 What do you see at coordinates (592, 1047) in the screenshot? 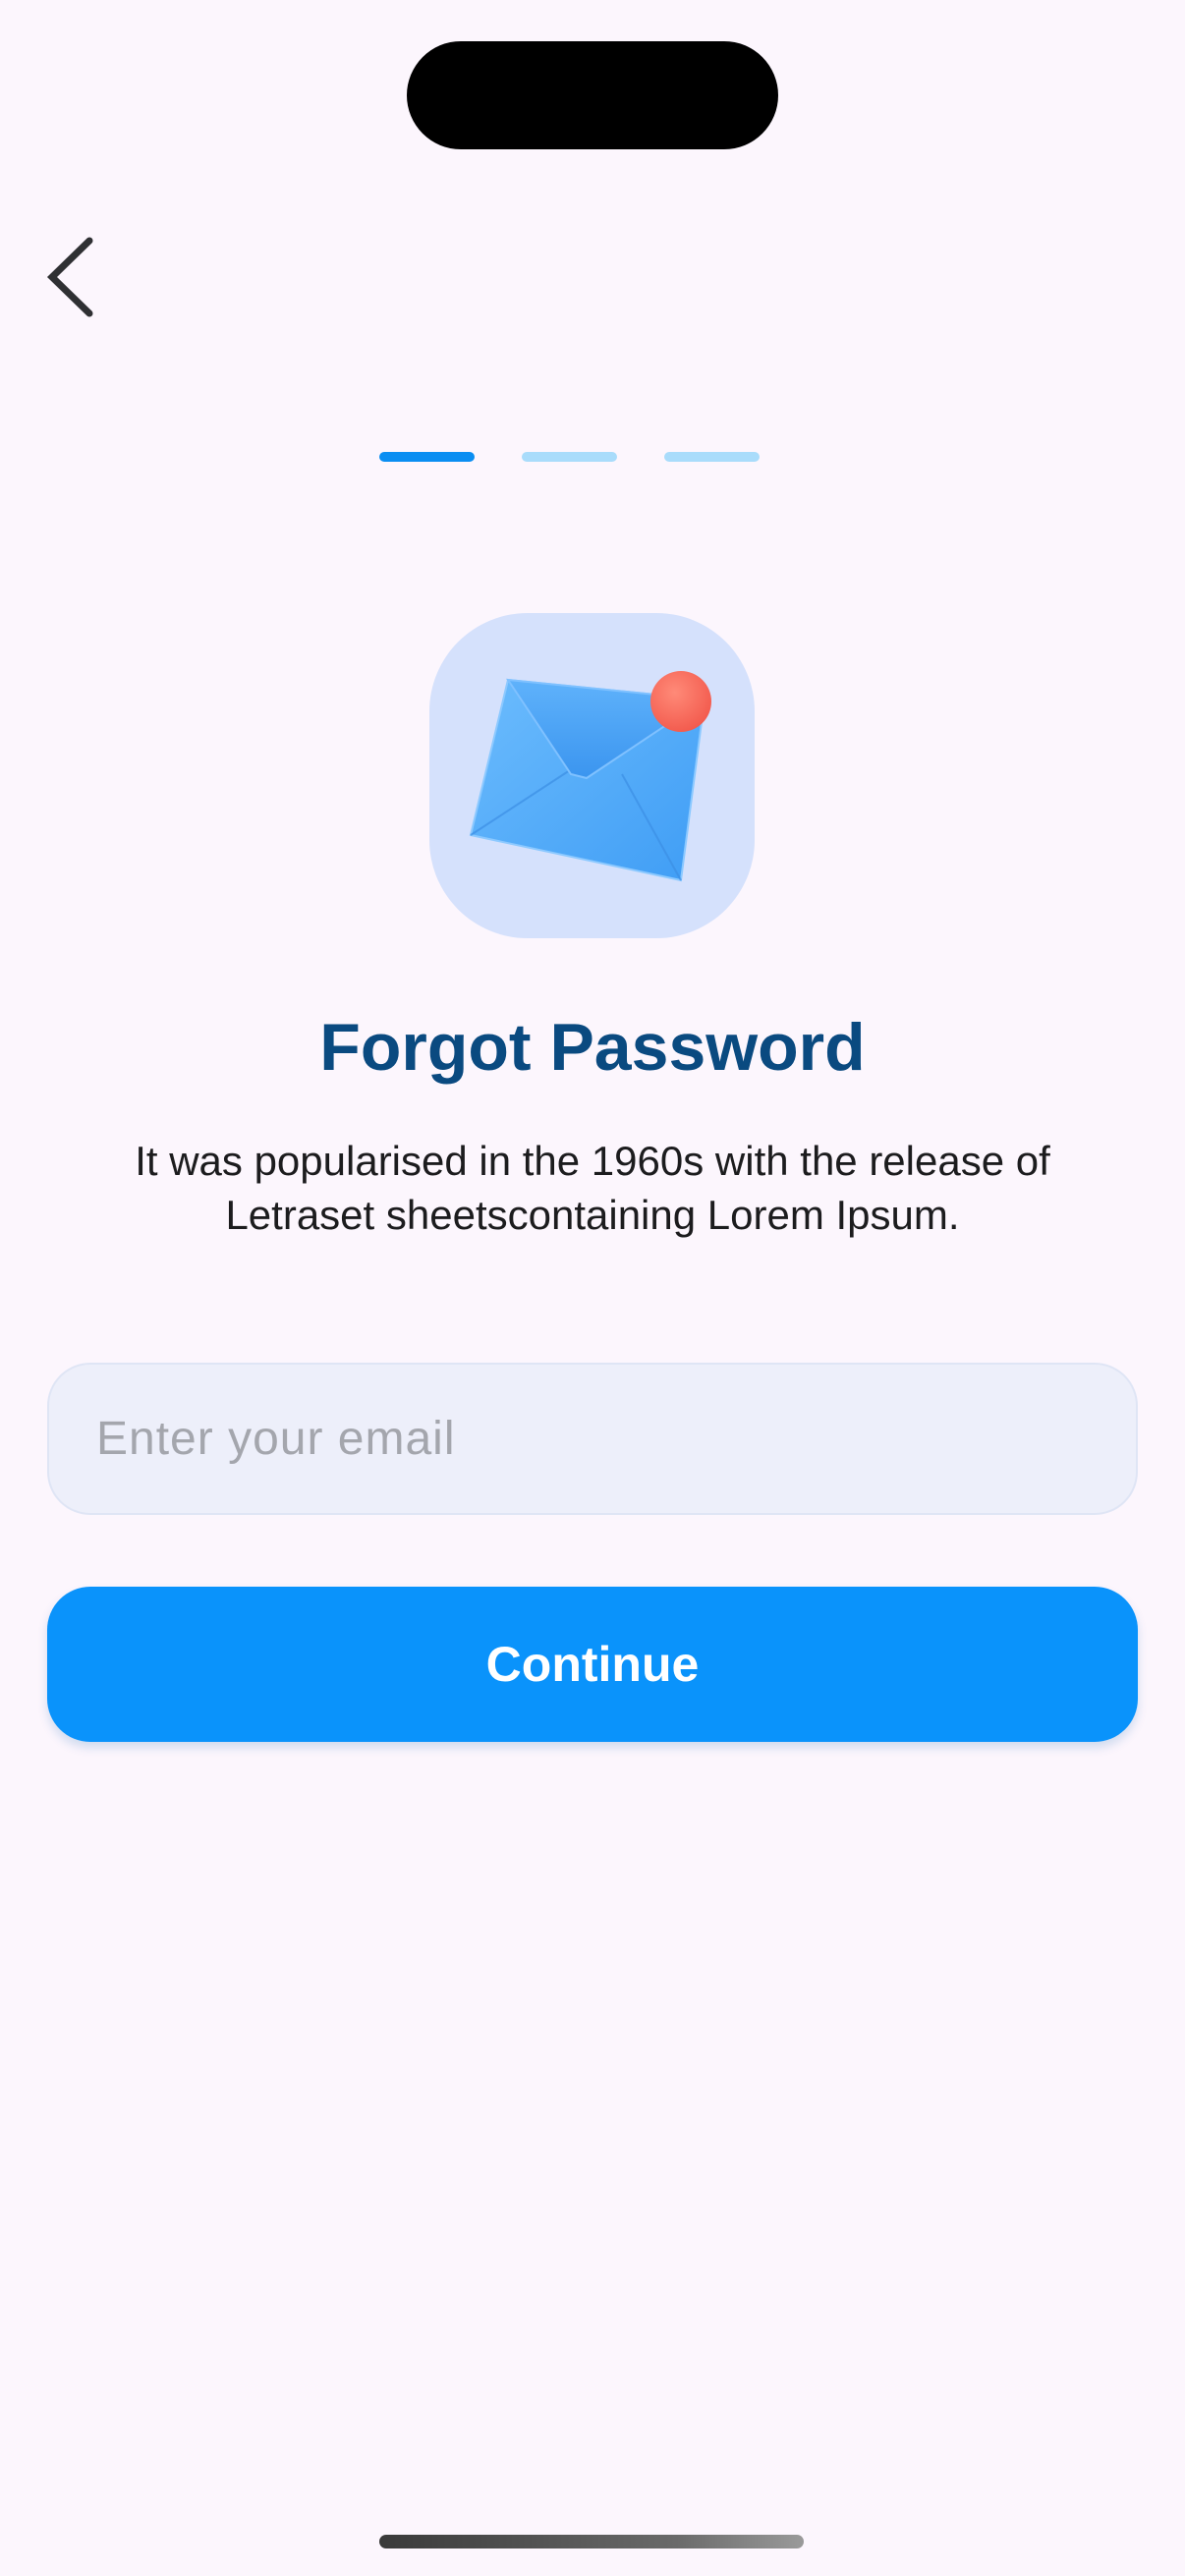
I see `page-title: Forgot Password` at bounding box center [592, 1047].